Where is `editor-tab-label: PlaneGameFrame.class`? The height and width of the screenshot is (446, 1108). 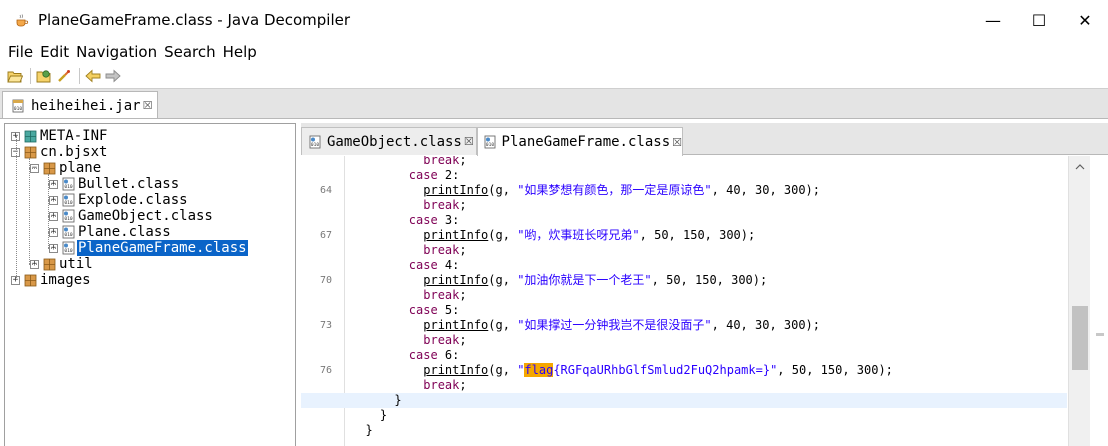
editor-tab-label: PlaneGameFrame.class is located at coordinates (586, 142).